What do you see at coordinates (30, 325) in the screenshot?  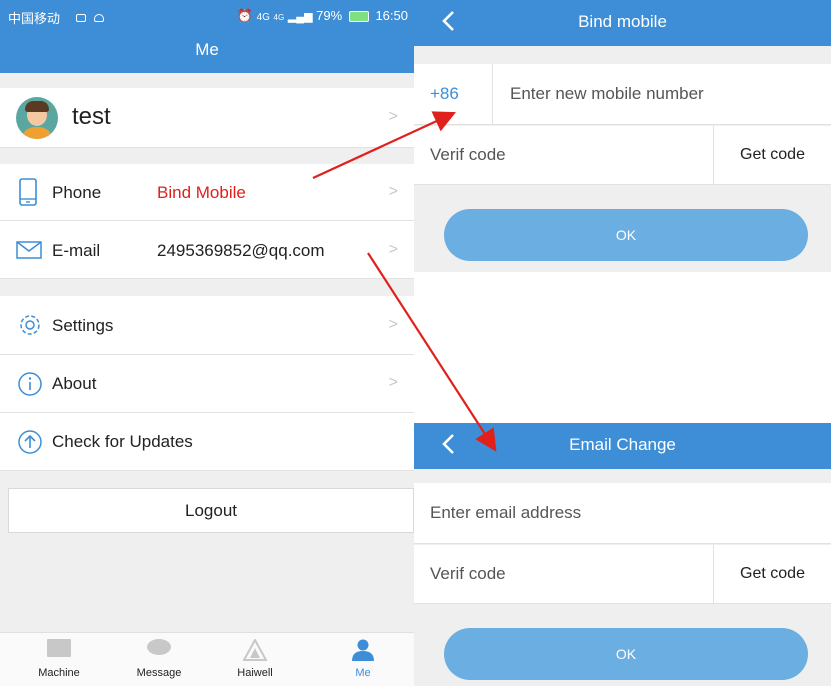 I see `gear-icon` at bounding box center [30, 325].